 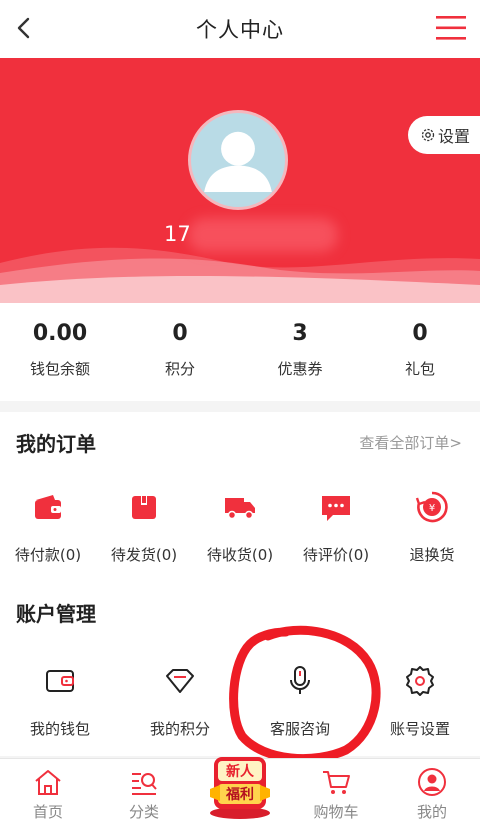 What do you see at coordinates (144, 507) in the screenshot?
I see `package-icon` at bounding box center [144, 507].